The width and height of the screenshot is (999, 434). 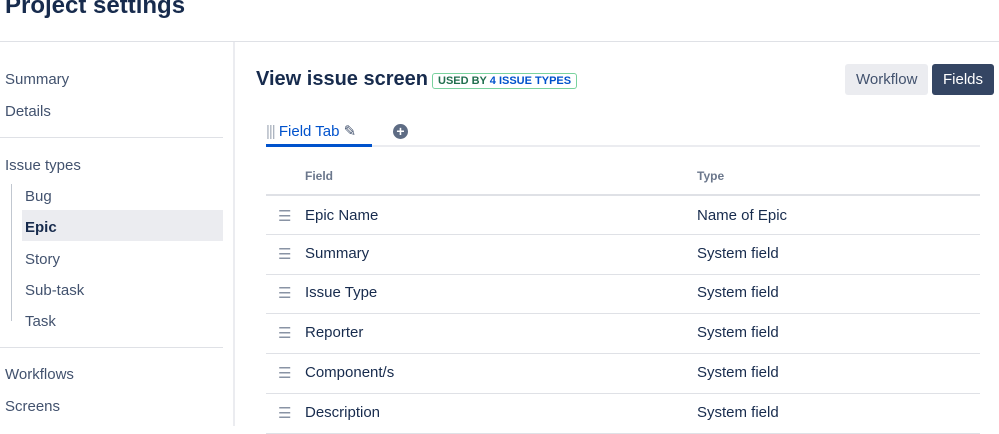 I want to click on table-row: ☰ Description System field, so click(x=623, y=413).